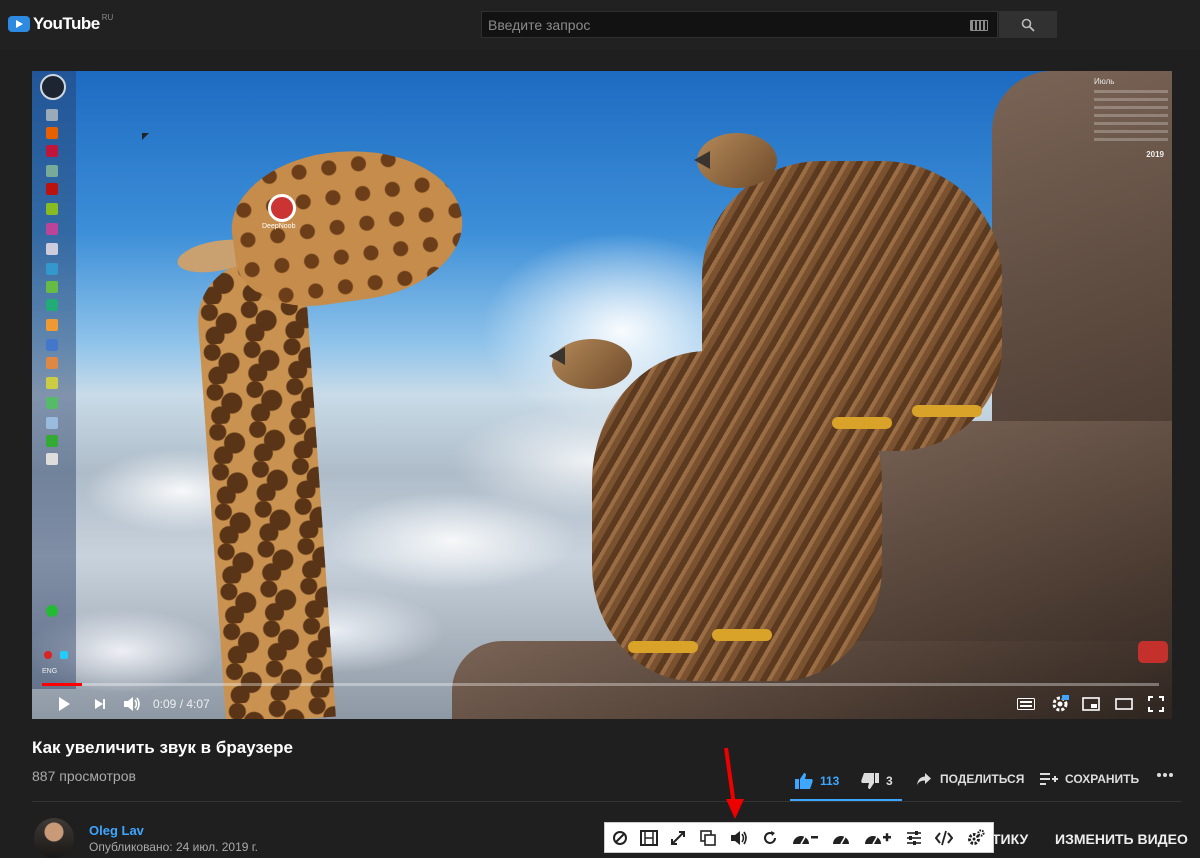 The image size is (1200, 858). I want to click on expand-button, so click(678, 838).